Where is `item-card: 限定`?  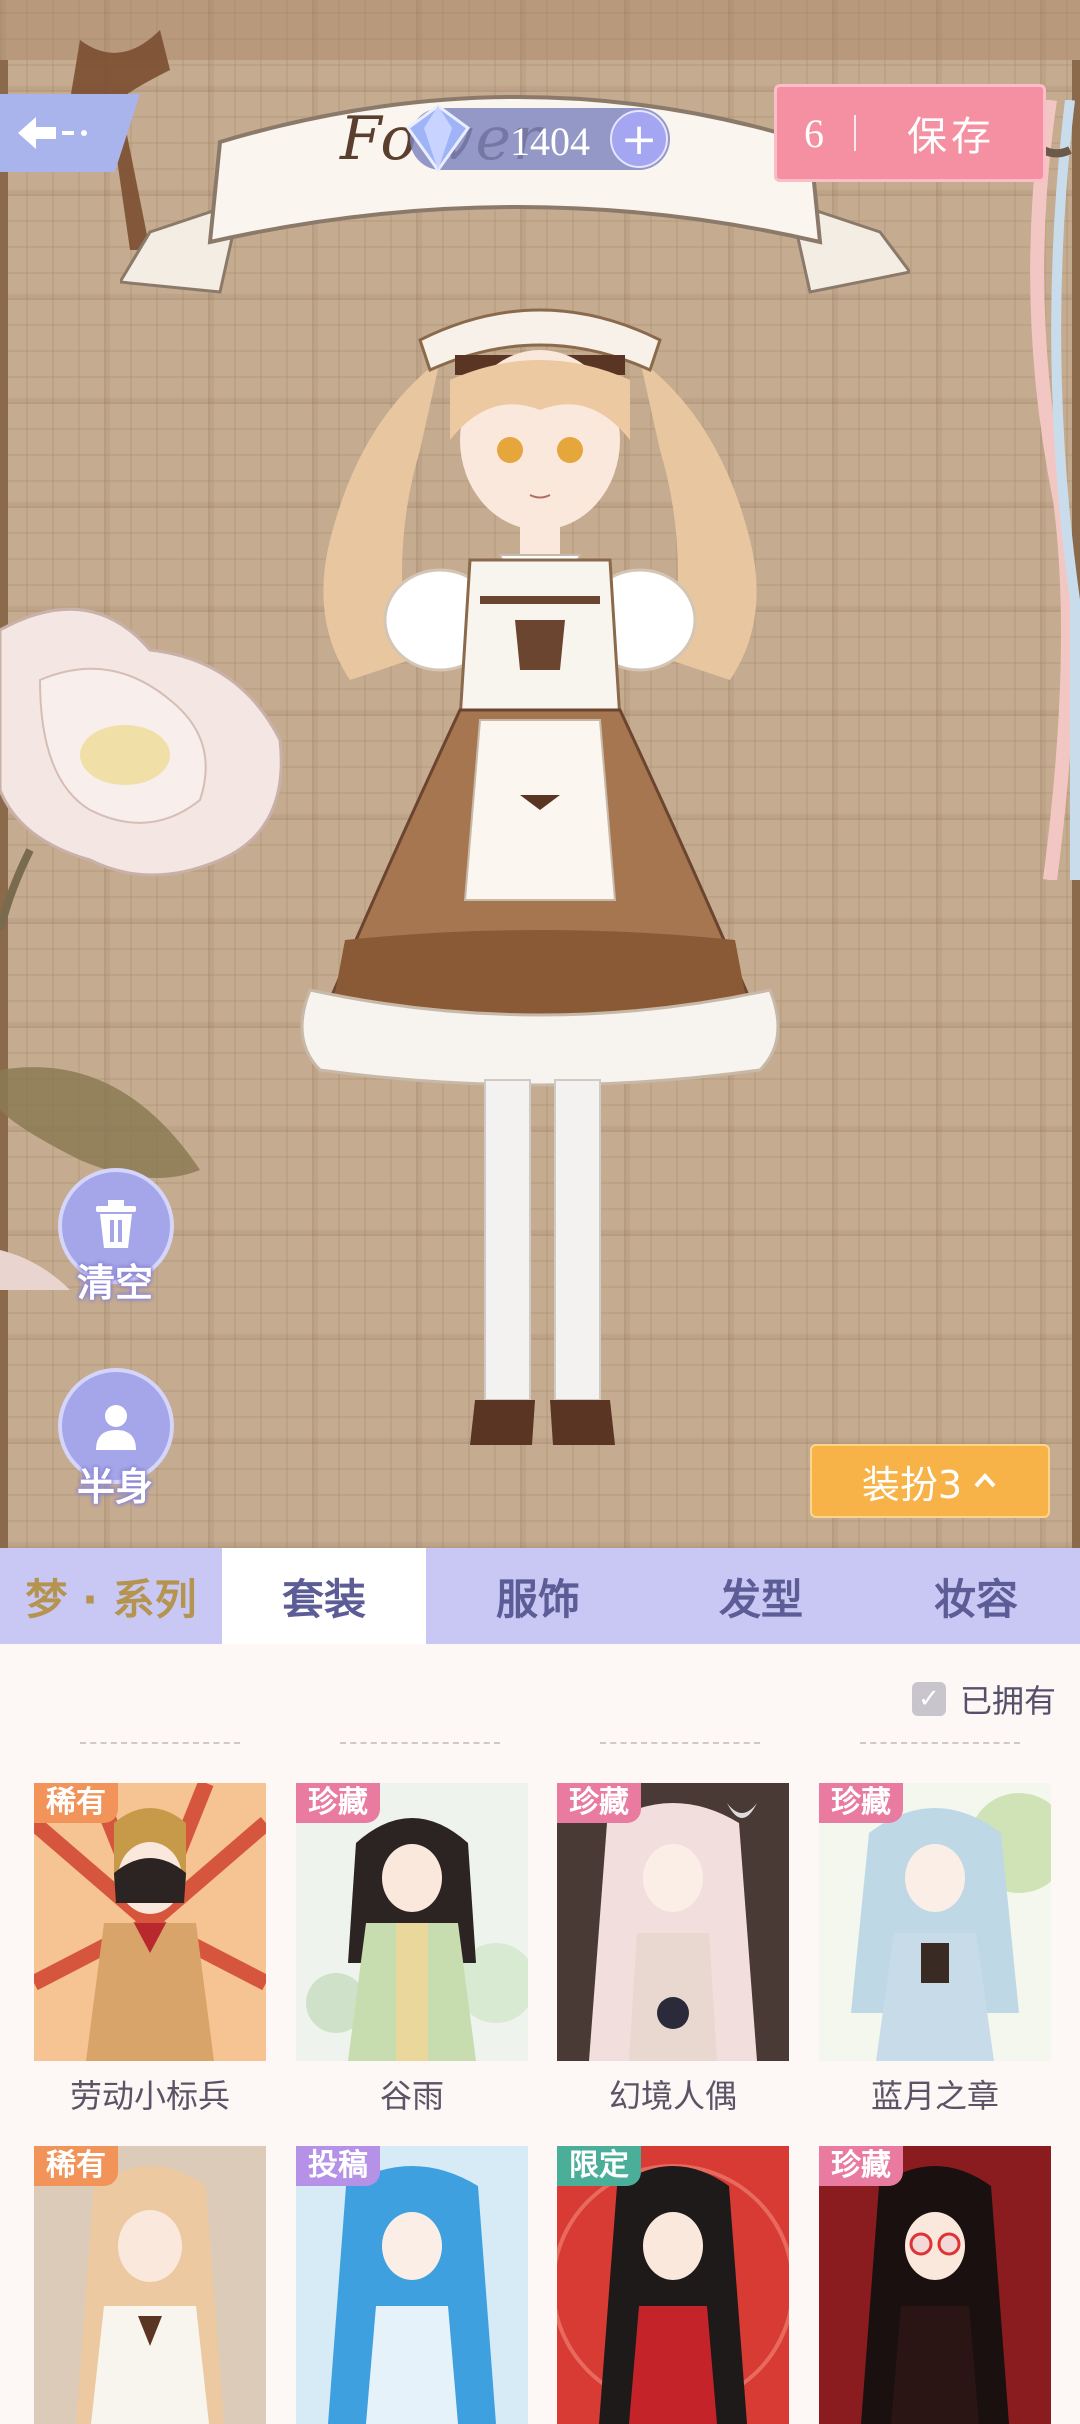
item-card: 限定 is located at coordinates (673, 2285).